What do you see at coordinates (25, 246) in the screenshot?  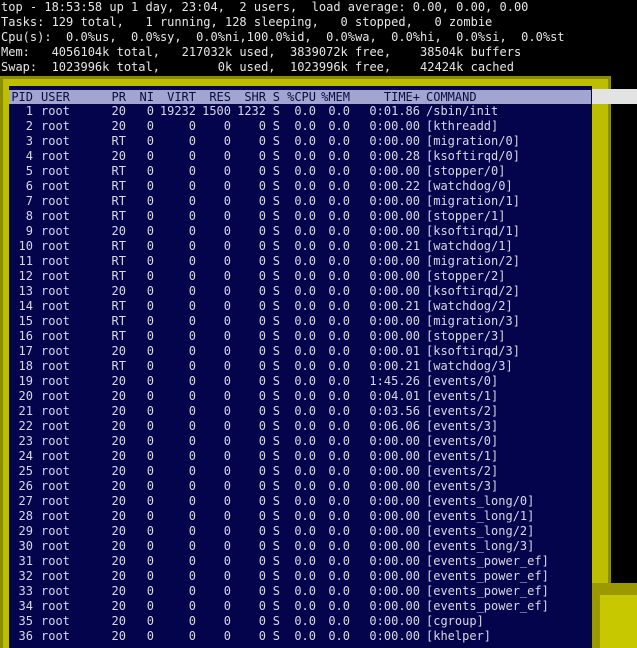 I see `pid-cell: 10` at bounding box center [25, 246].